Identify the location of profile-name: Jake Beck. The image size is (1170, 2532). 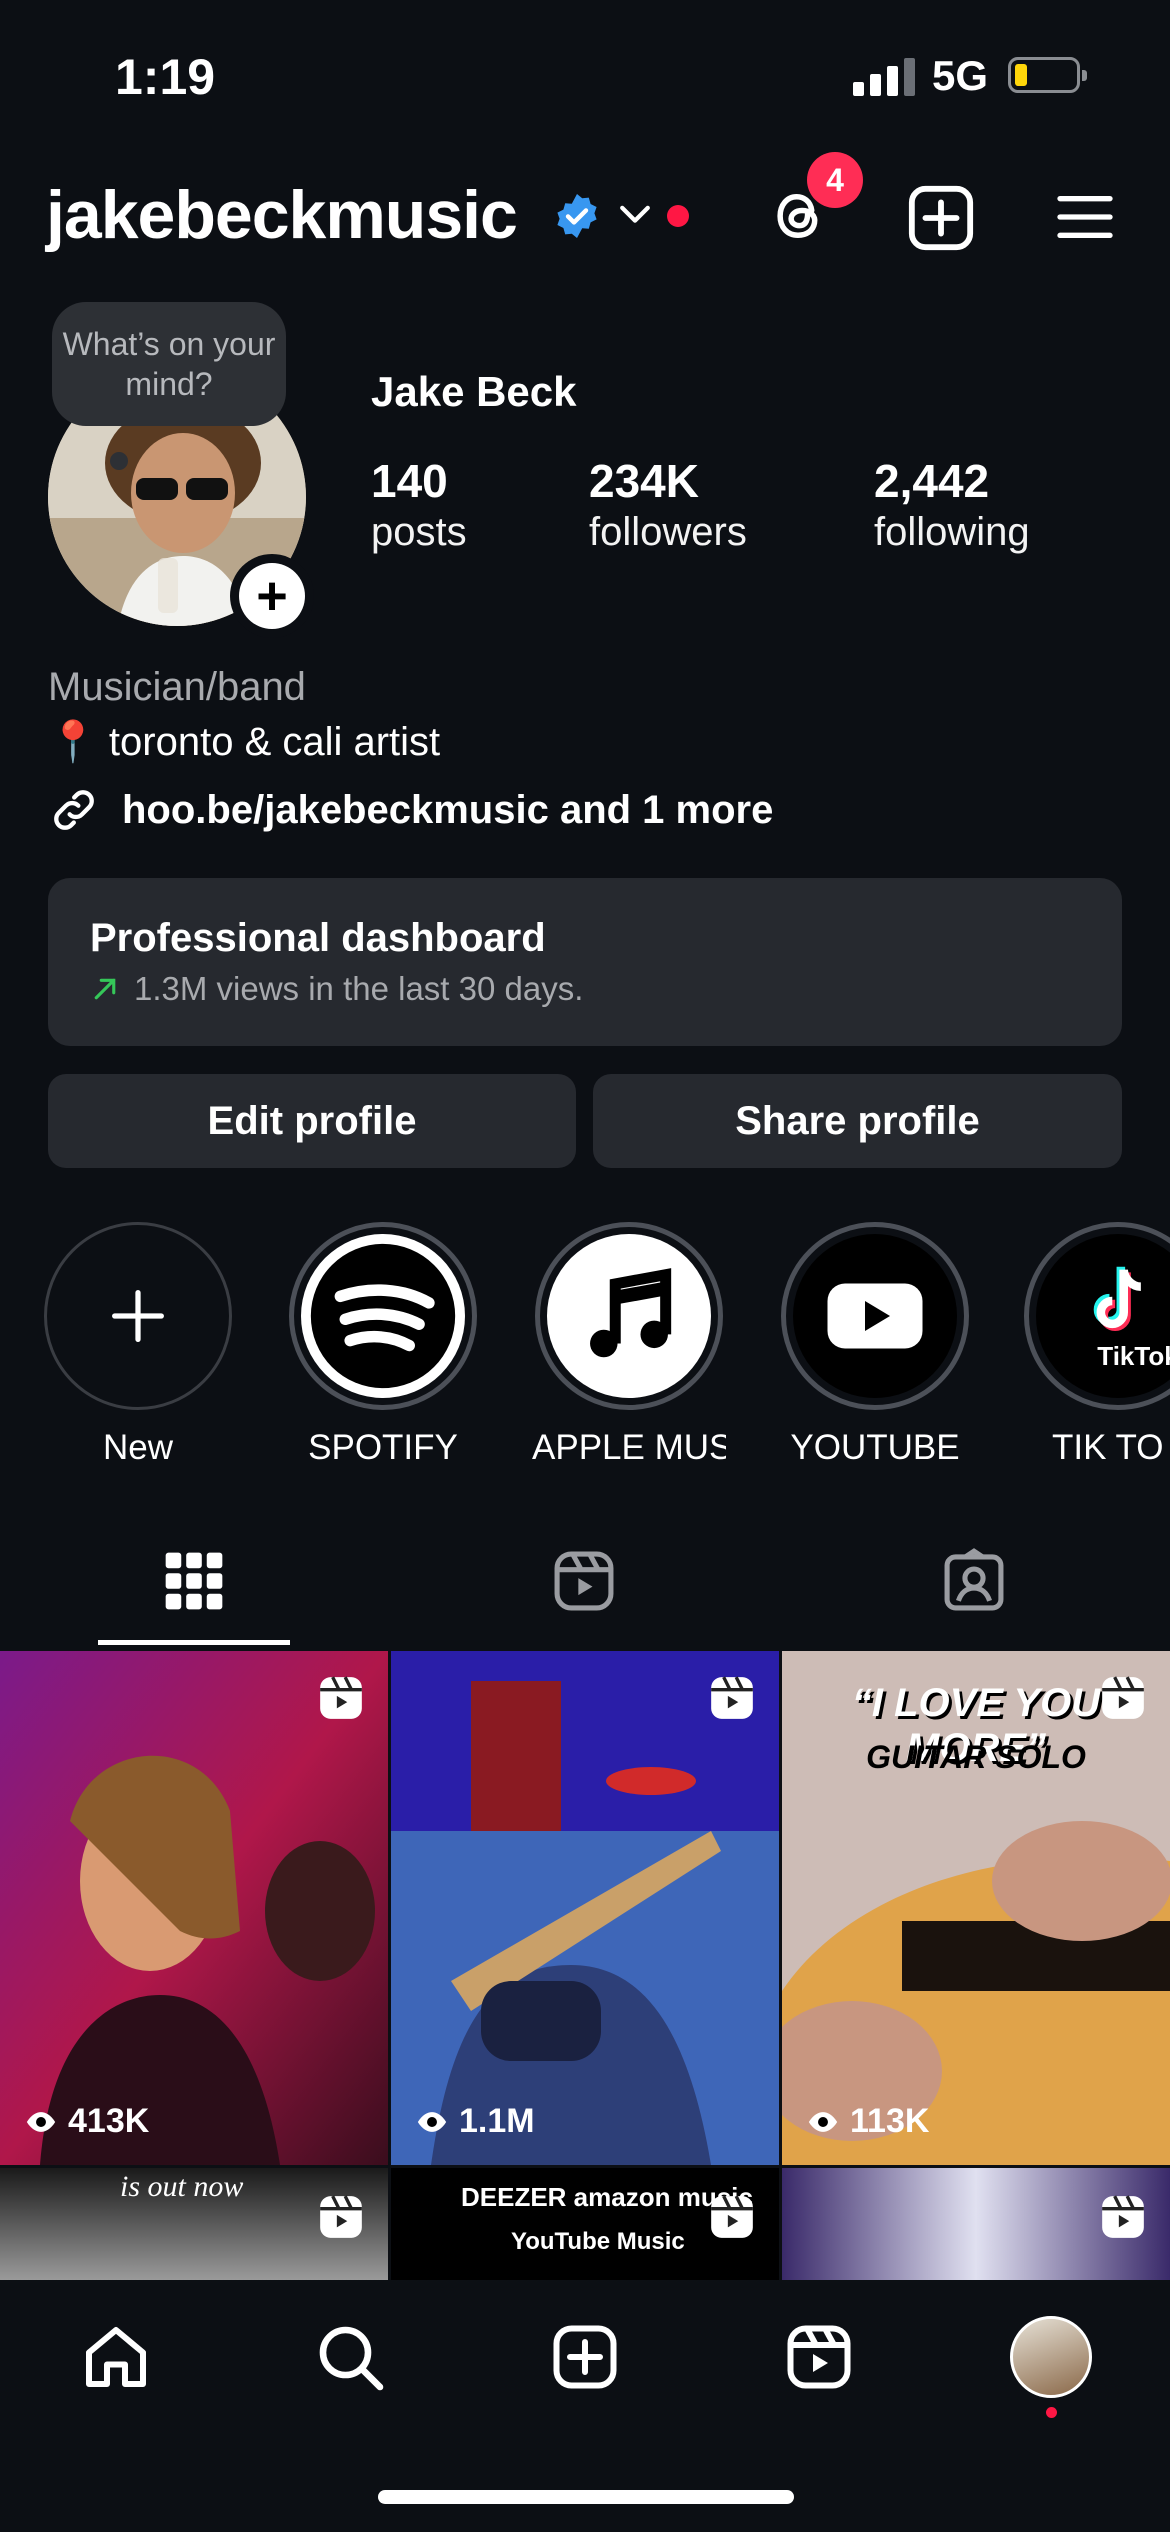
(474, 391).